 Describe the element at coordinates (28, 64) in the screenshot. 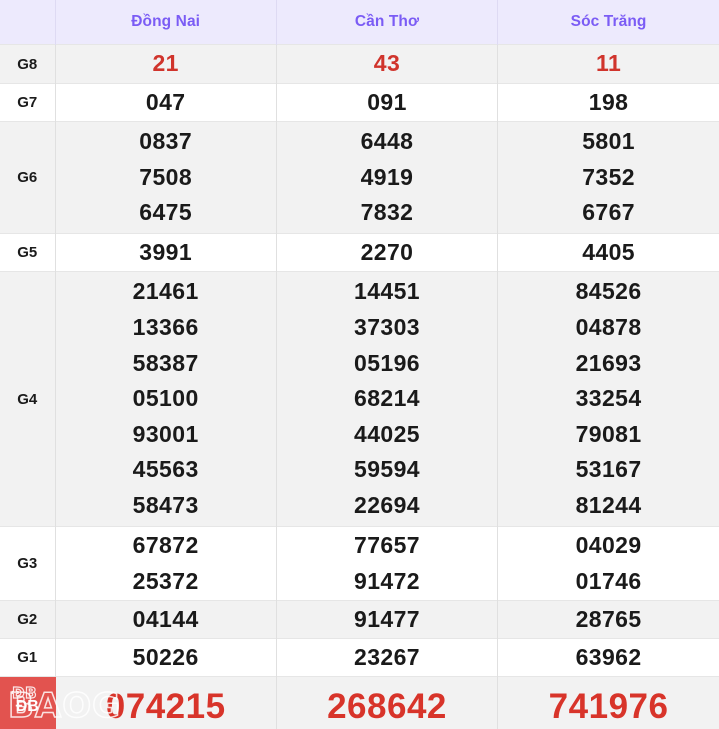

I see `prize-label-g8: G8` at that location.